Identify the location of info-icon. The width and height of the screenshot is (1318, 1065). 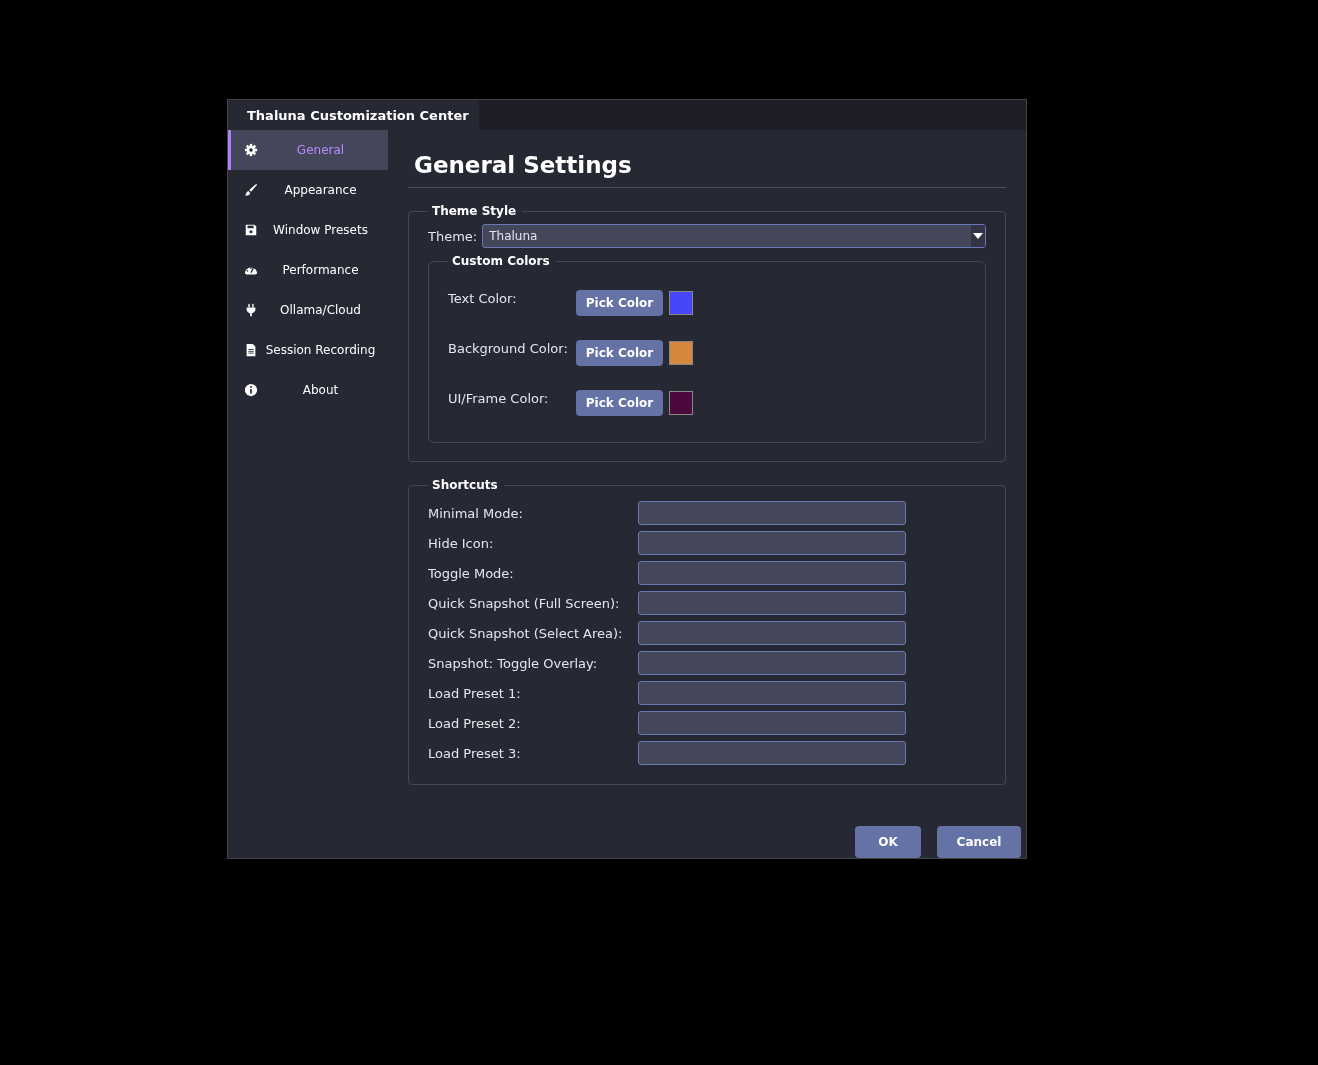
(251, 390).